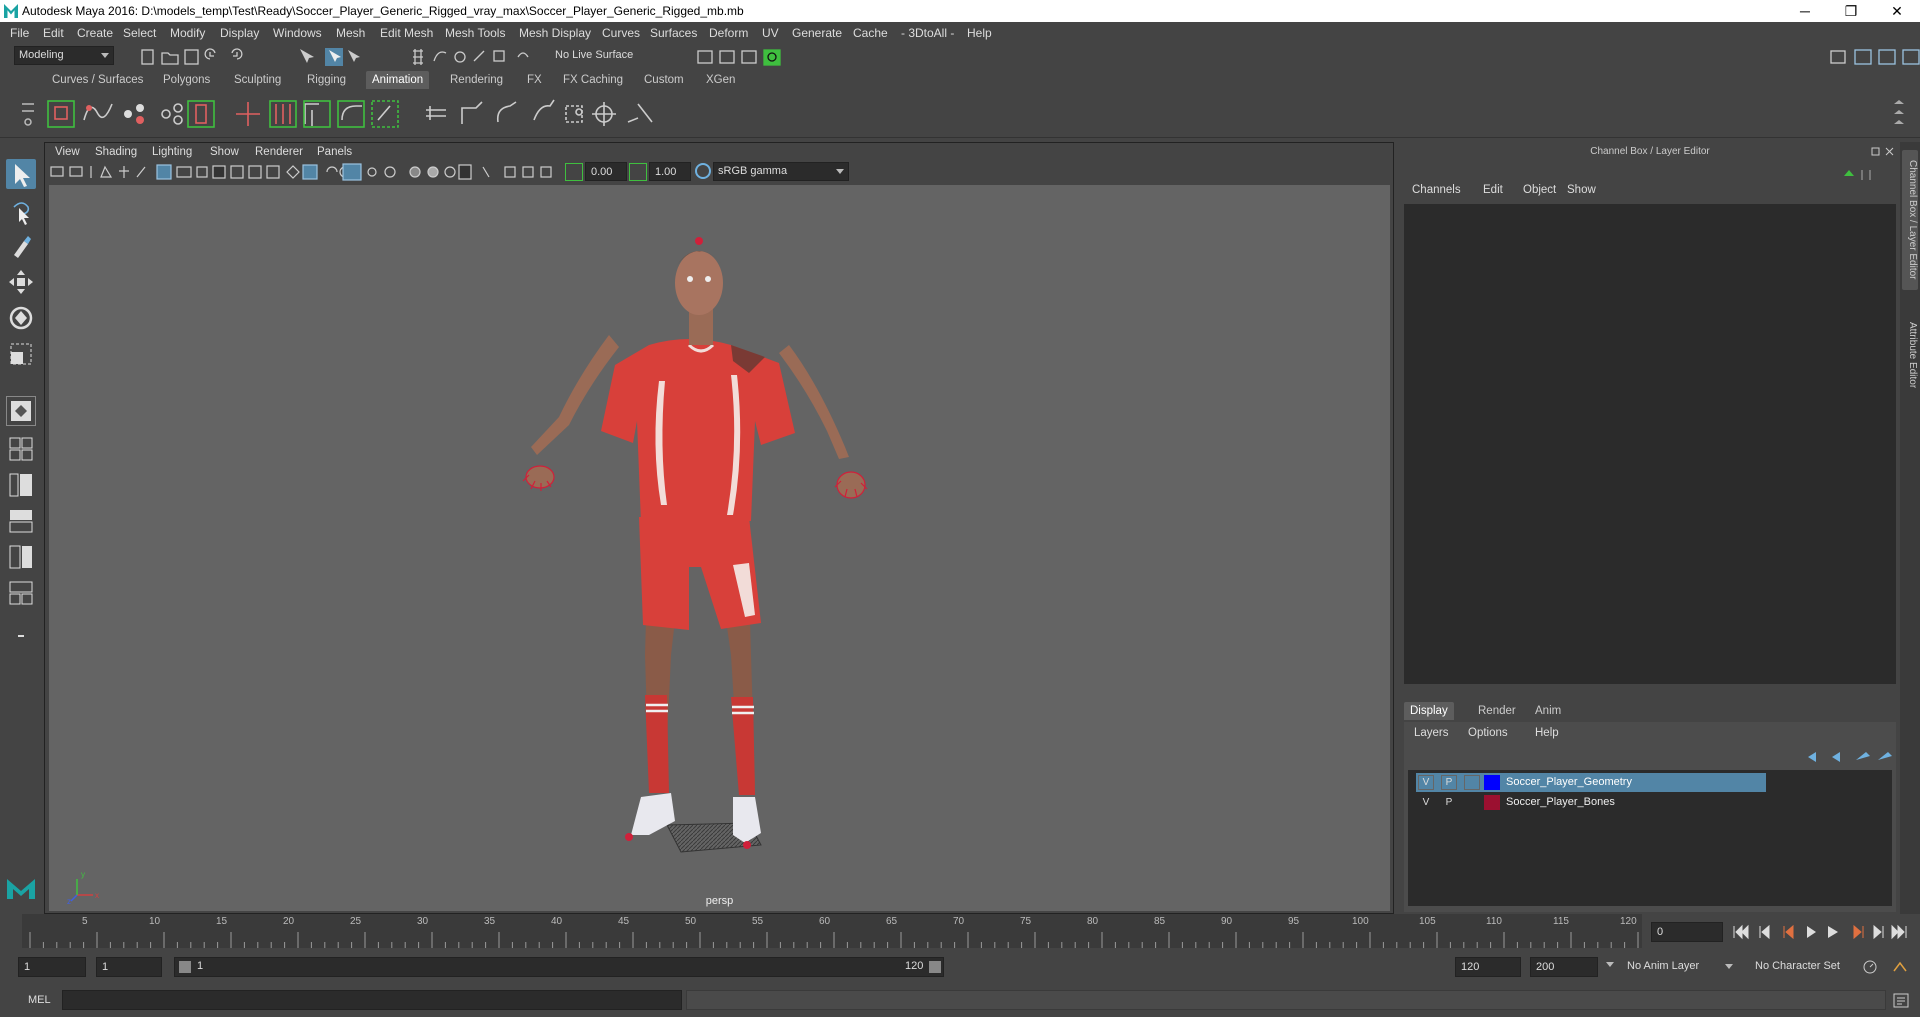 The height and width of the screenshot is (1017, 1920). Describe the element at coordinates (1488, 733) in the screenshot. I see `layer-menu-options: Options` at that location.